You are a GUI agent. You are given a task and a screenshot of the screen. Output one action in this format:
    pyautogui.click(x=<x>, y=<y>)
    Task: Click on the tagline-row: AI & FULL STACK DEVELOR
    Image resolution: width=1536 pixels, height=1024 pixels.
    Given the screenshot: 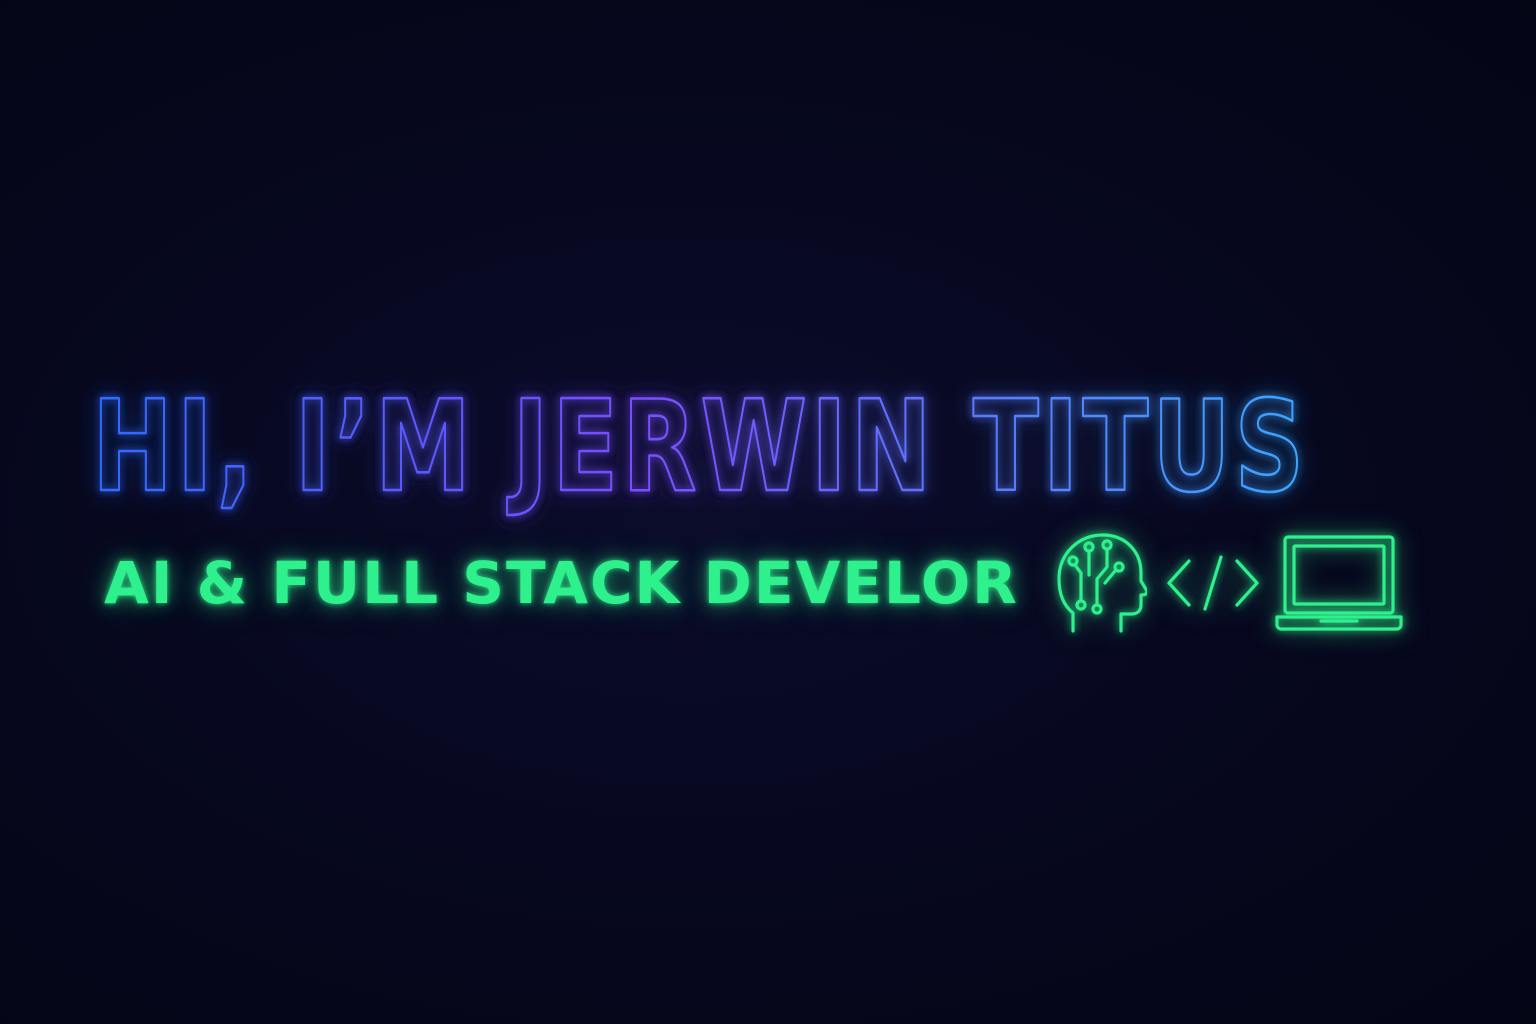 What is the action you would take?
    pyautogui.click(x=753, y=583)
    